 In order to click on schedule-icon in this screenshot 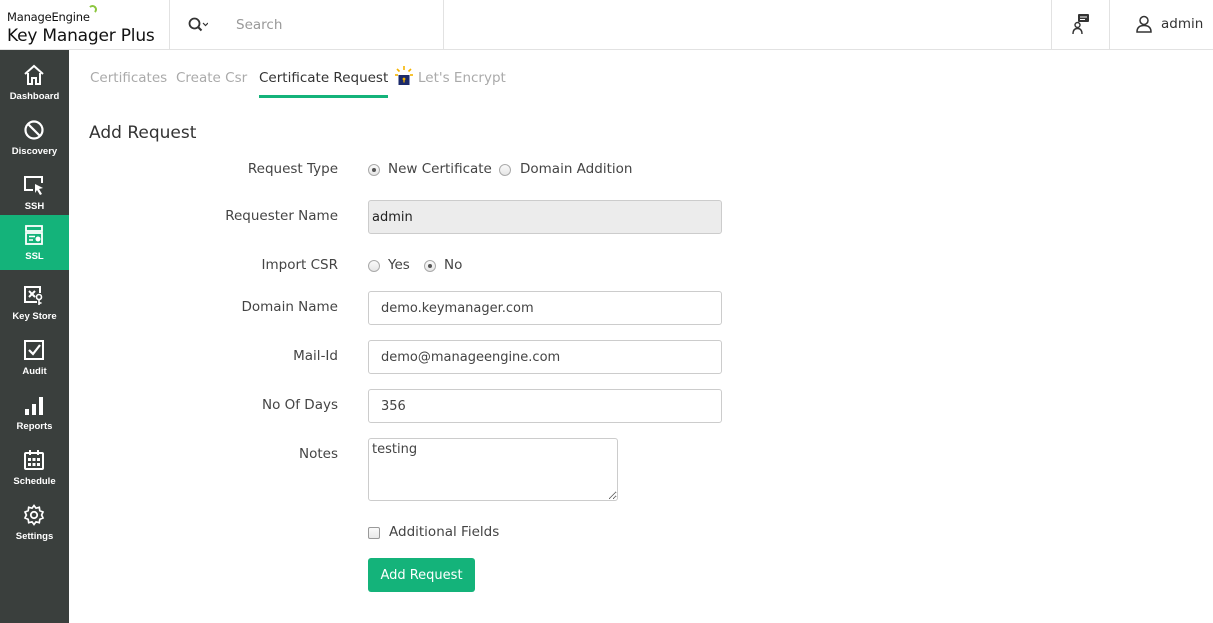, I will do `click(34, 460)`.